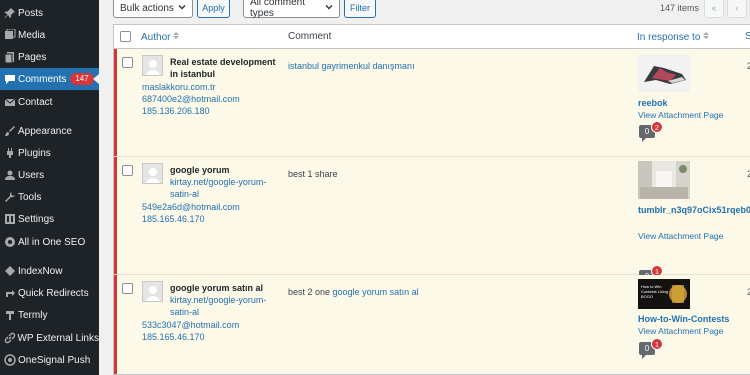 This screenshot has height=375, width=750. What do you see at coordinates (9, 293) in the screenshot?
I see `redirect-icon` at bounding box center [9, 293].